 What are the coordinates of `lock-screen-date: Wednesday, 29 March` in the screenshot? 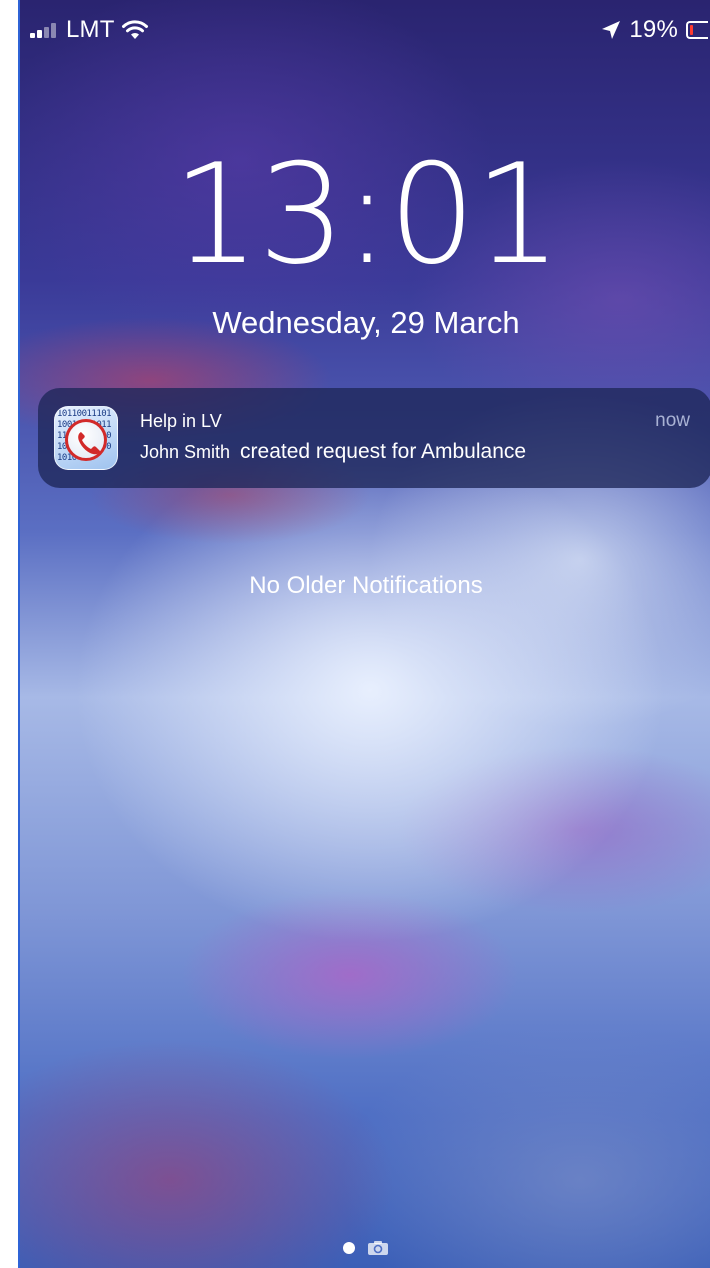 It's located at (366, 322).